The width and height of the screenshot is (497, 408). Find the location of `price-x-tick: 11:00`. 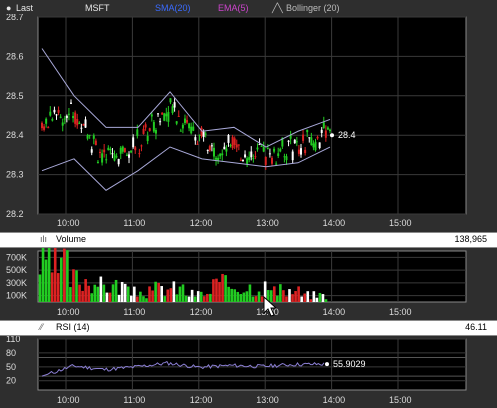

price-x-tick: 11:00 is located at coordinates (134, 223).